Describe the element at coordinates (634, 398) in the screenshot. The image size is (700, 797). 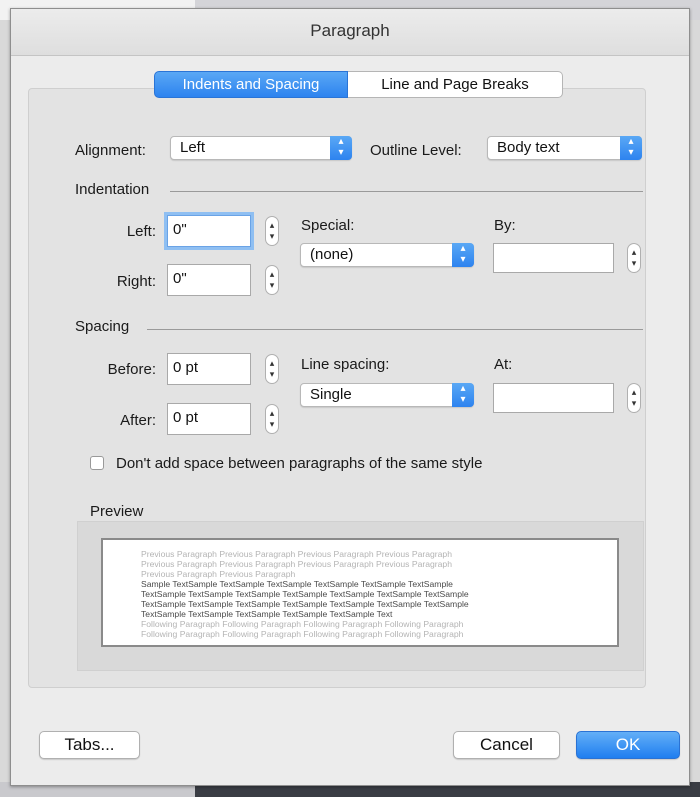
I see `at-stepper: ▴ ▾` at that location.